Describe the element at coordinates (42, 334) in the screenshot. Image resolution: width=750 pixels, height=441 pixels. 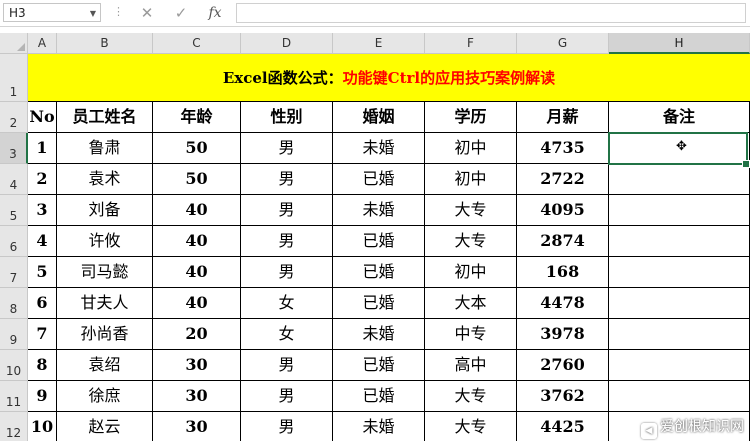
I see `cell-no: 7` at that location.